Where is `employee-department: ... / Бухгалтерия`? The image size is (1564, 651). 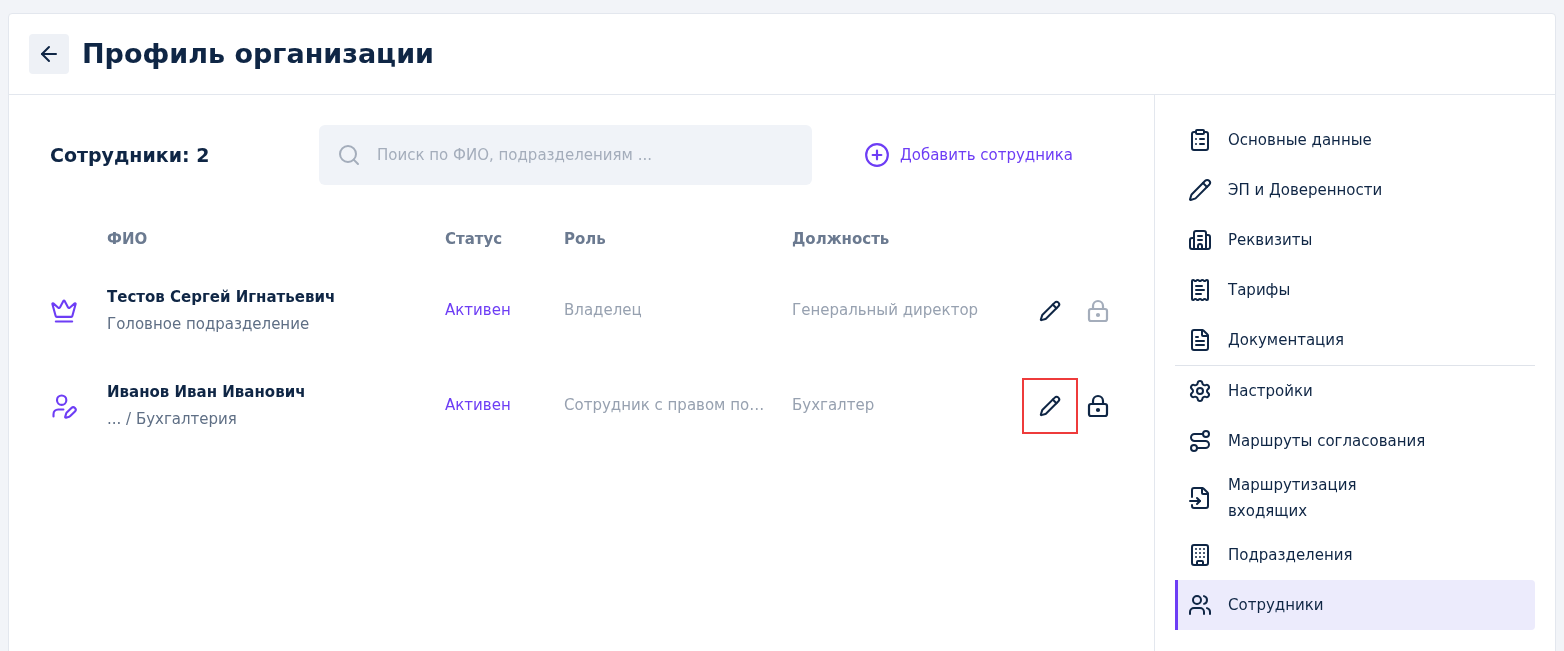
employee-department: ... / Бухгалтерия is located at coordinates (172, 419).